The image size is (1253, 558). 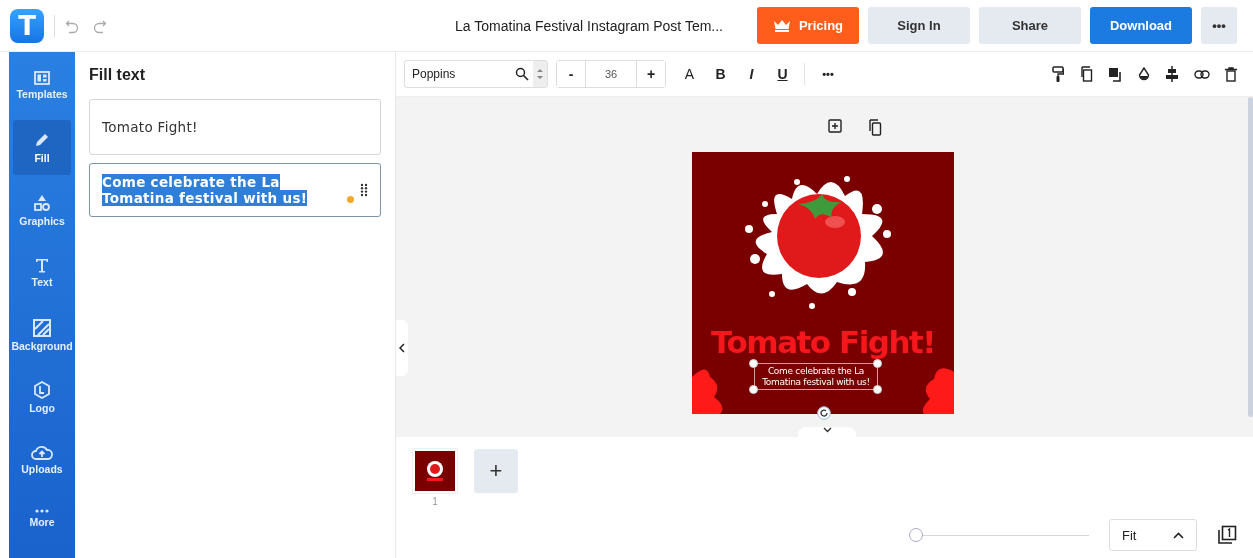 I want to click on copy-icon, so click(x=1086, y=74).